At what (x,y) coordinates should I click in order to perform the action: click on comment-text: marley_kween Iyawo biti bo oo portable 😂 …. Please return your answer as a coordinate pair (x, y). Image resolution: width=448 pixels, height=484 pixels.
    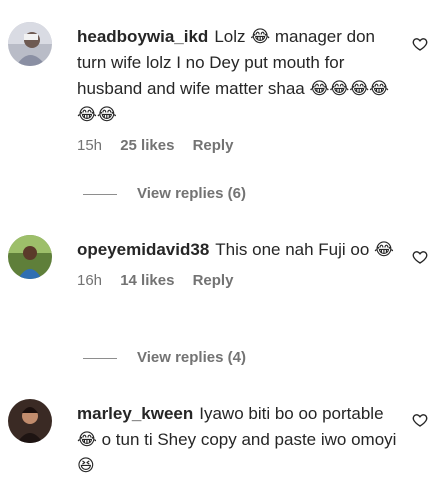
    Looking at the image, I should click on (237, 440).